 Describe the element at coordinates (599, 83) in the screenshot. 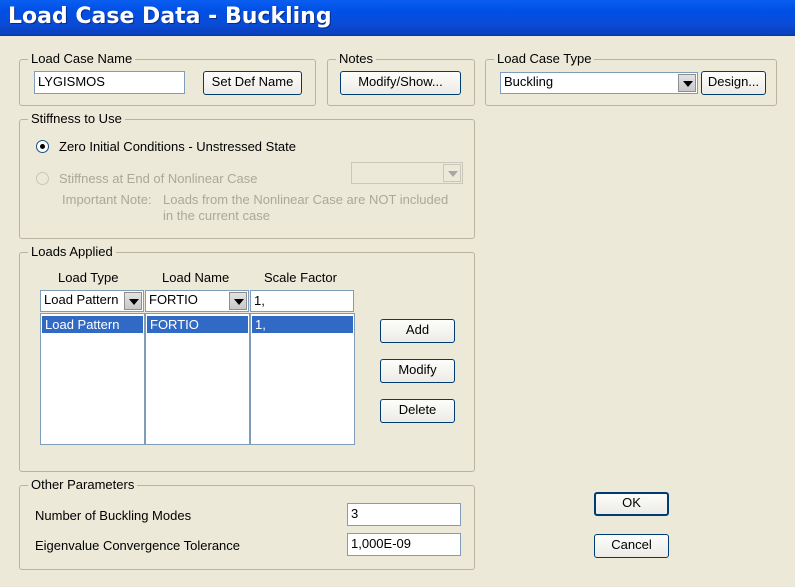

I see `load-case-type-select: Buckling` at that location.